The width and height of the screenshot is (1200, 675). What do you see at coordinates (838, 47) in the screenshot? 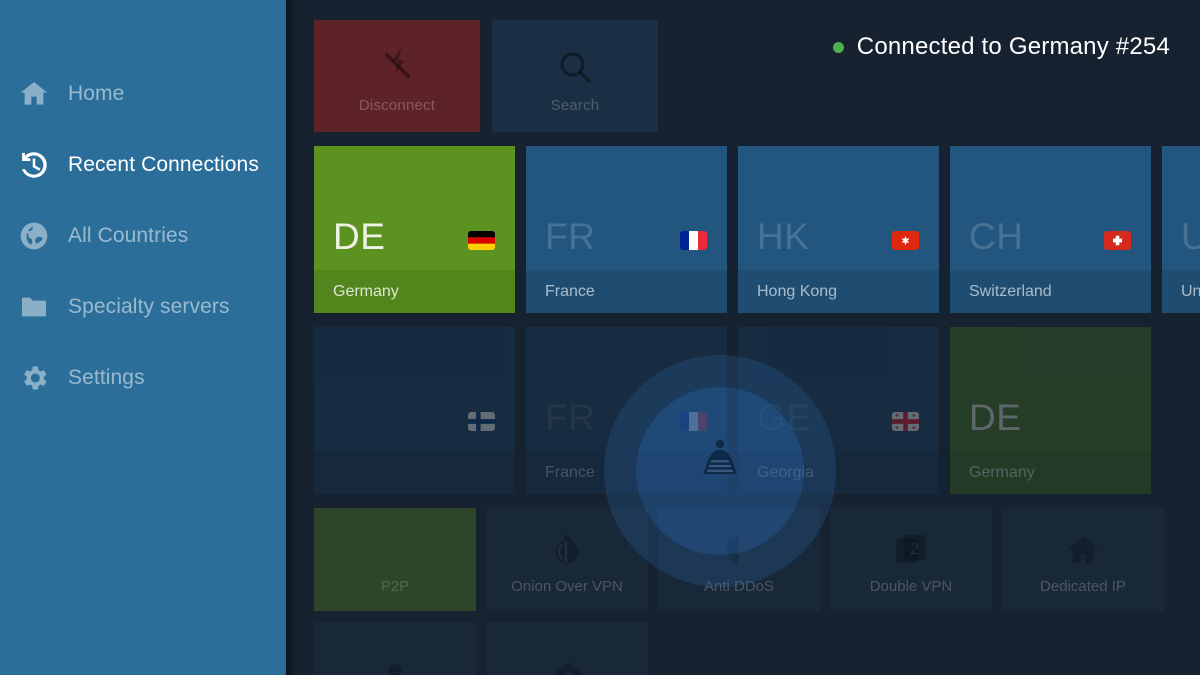
I see `status-dot-icon` at bounding box center [838, 47].